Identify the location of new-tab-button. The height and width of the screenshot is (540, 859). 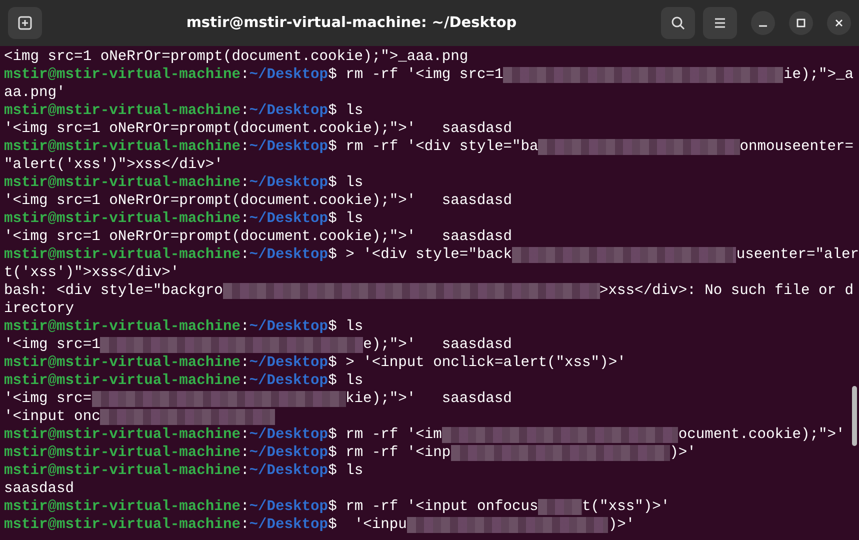
(25, 23).